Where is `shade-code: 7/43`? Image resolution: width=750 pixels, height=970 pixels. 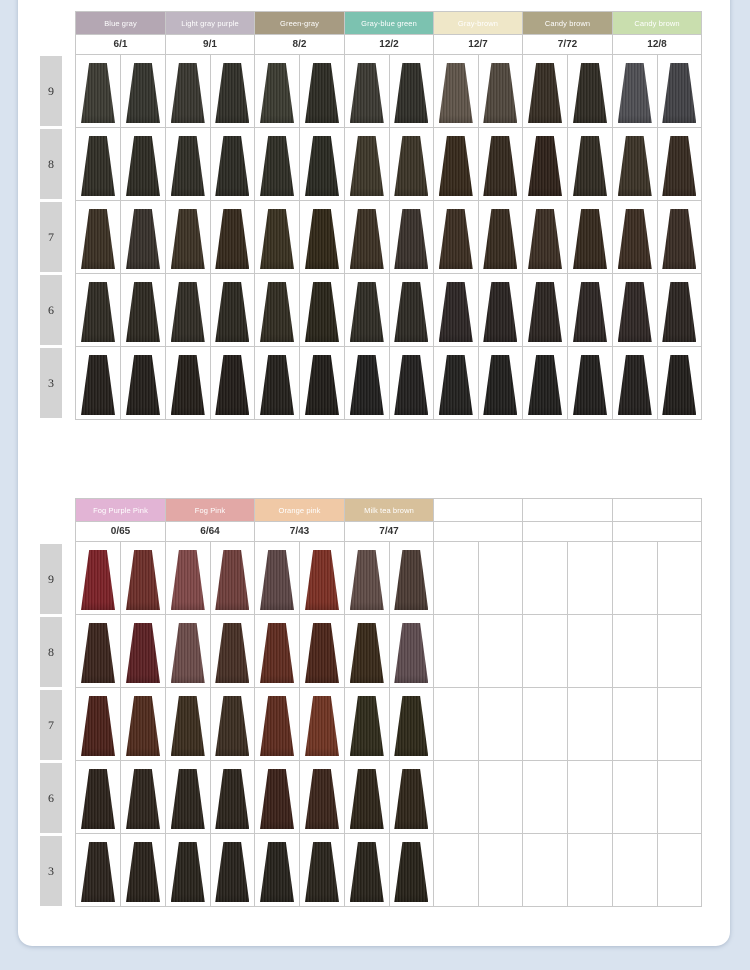 shade-code: 7/43 is located at coordinates (300, 532).